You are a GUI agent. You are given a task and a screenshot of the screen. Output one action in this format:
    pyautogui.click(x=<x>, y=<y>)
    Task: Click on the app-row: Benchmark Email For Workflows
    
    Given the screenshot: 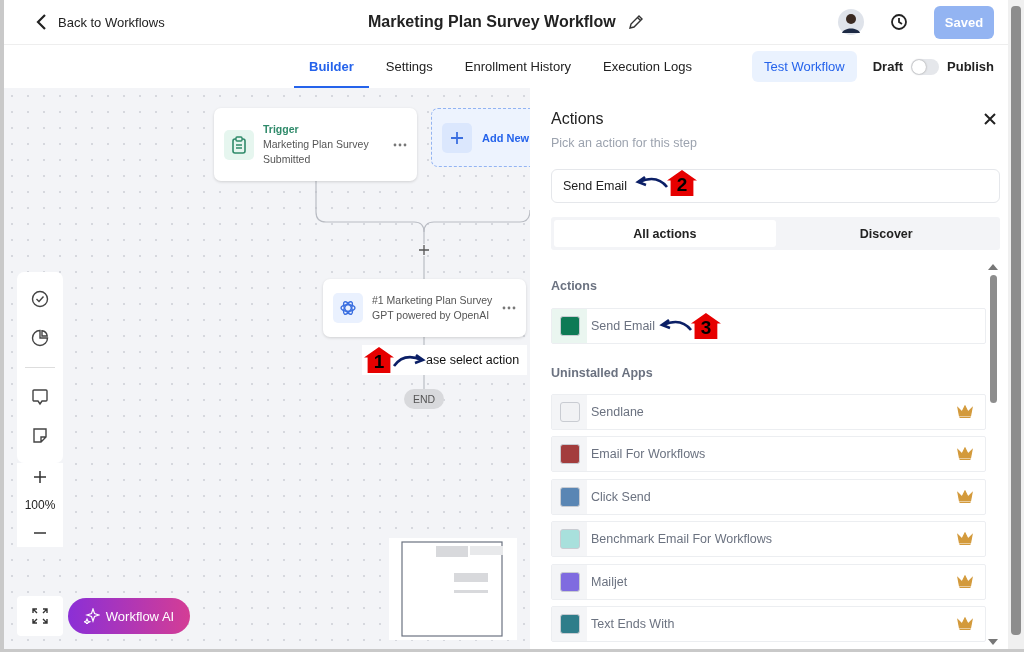 What is the action you would take?
    pyautogui.click(x=768, y=539)
    